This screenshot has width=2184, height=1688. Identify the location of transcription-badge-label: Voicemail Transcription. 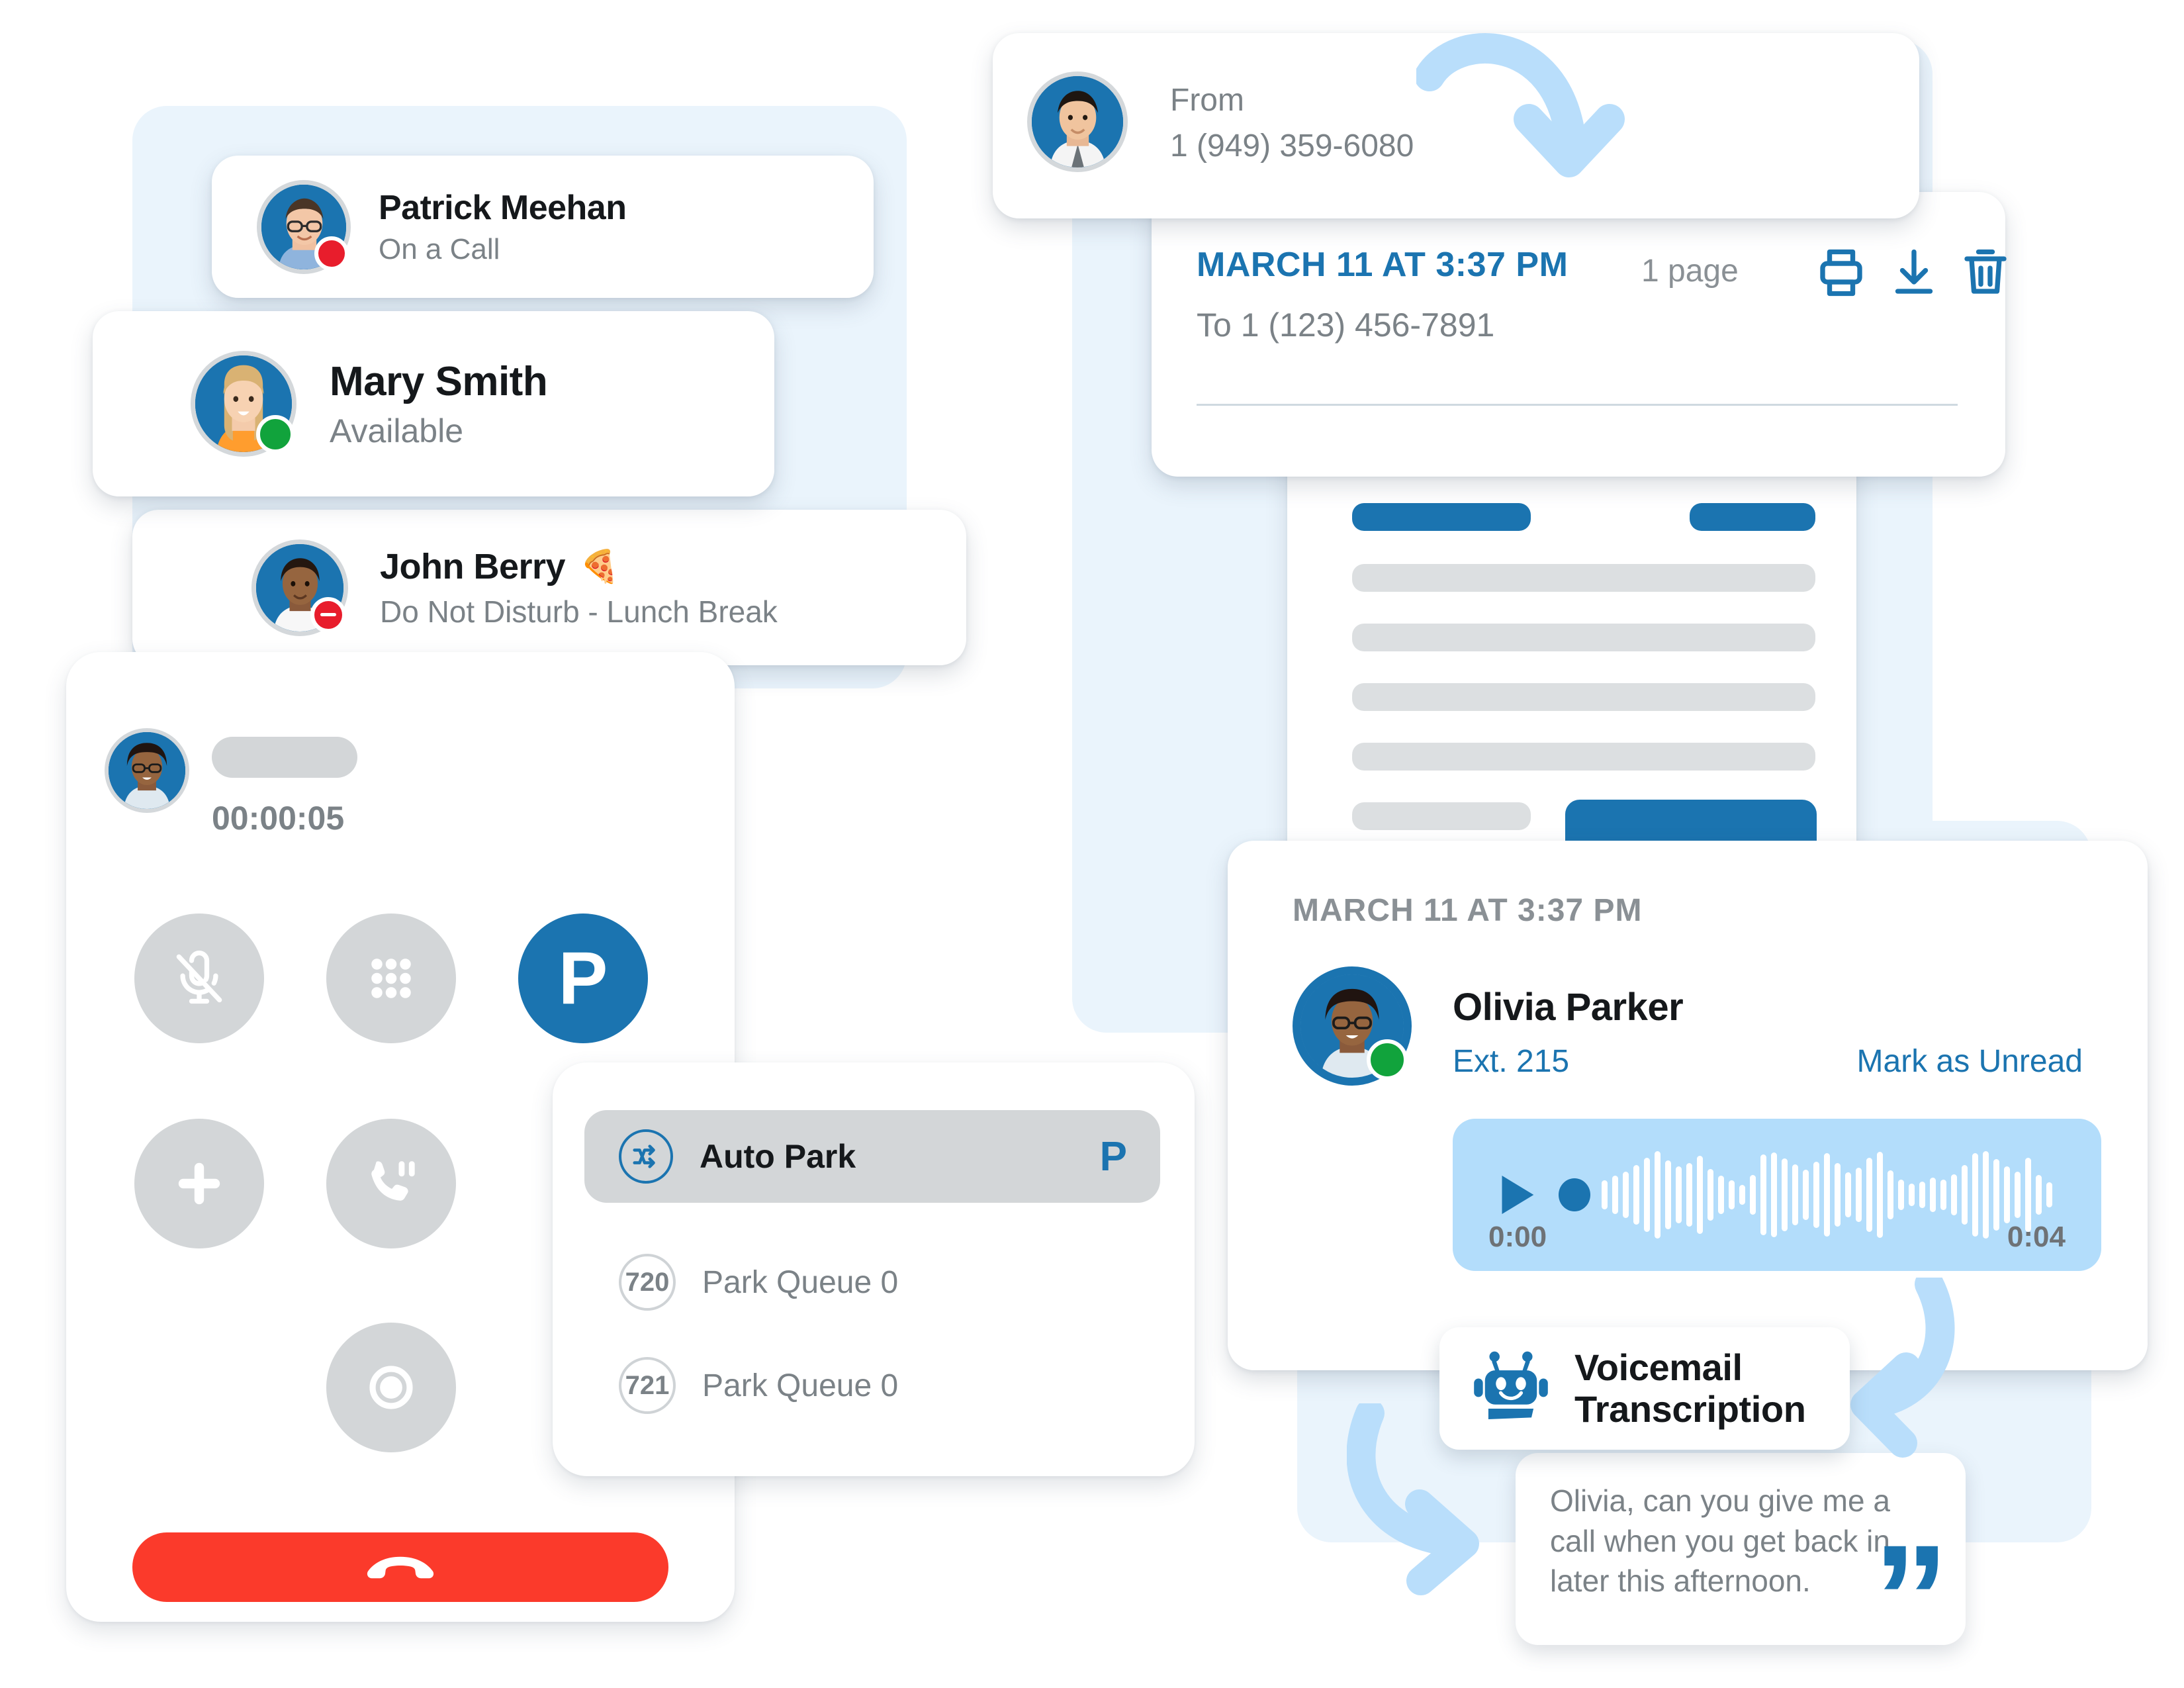
(1690, 1388).